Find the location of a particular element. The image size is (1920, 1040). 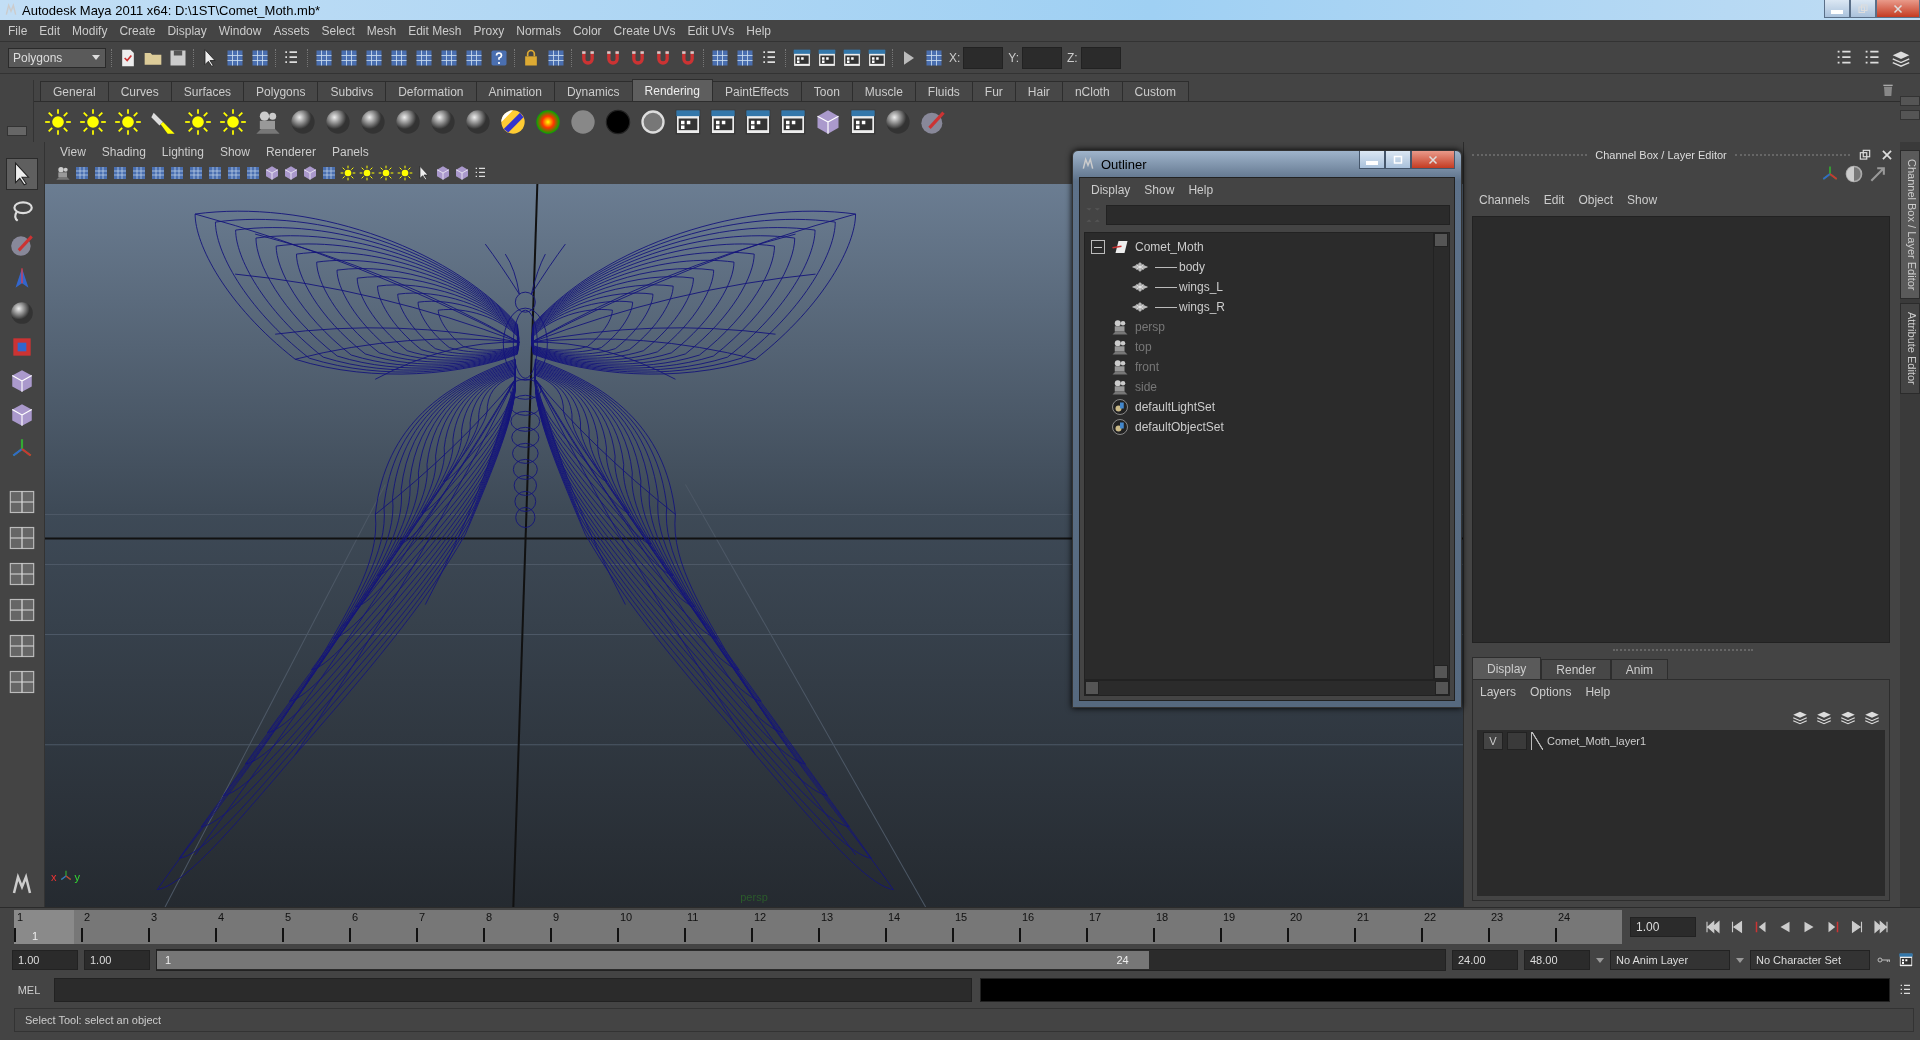

menu-item: Mesh is located at coordinates (381, 30).